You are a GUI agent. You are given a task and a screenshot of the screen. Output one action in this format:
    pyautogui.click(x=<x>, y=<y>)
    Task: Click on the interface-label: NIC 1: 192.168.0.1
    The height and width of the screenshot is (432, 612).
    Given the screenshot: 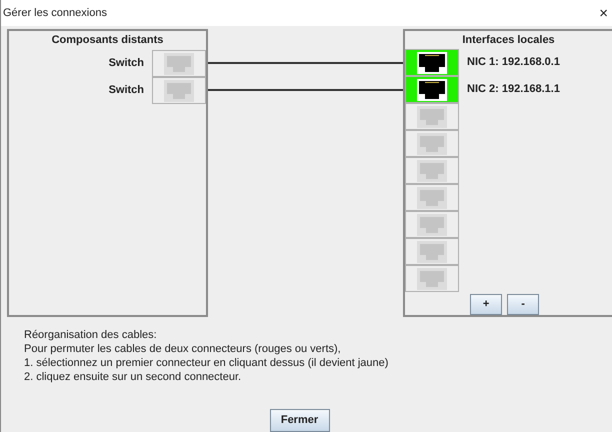 What is the action you would take?
    pyautogui.click(x=513, y=62)
    